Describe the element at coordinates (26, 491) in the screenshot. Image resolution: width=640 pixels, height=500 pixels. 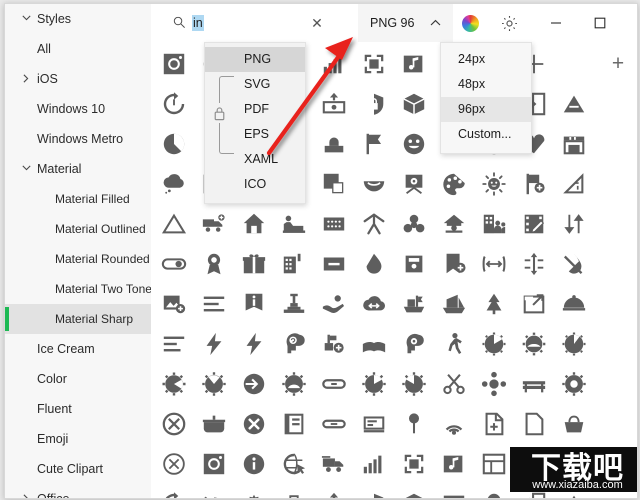
I see `chevron-right-icon` at that location.